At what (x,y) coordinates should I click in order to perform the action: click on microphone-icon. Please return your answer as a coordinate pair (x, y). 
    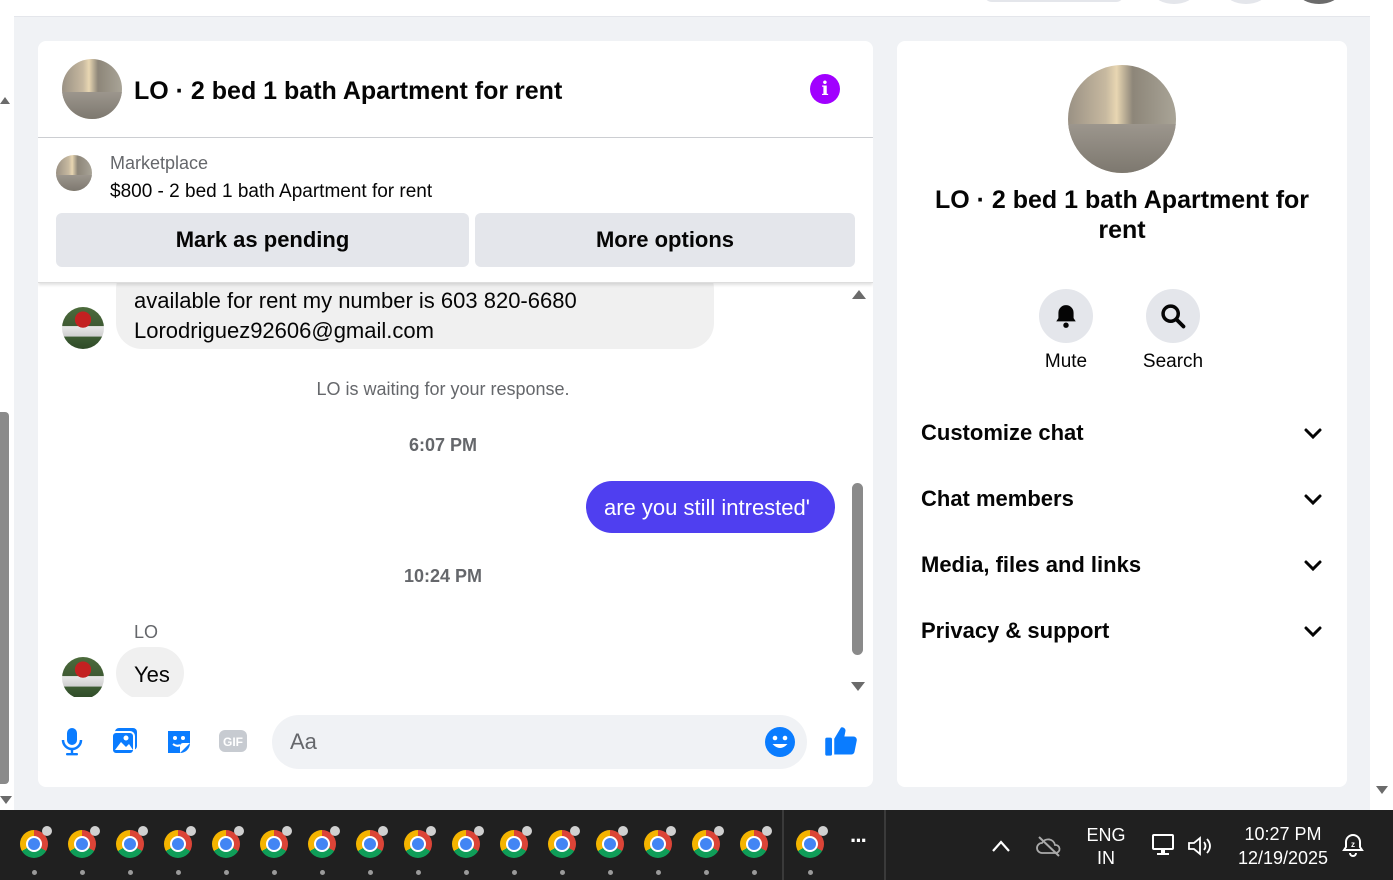
    Looking at the image, I should click on (72, 741).